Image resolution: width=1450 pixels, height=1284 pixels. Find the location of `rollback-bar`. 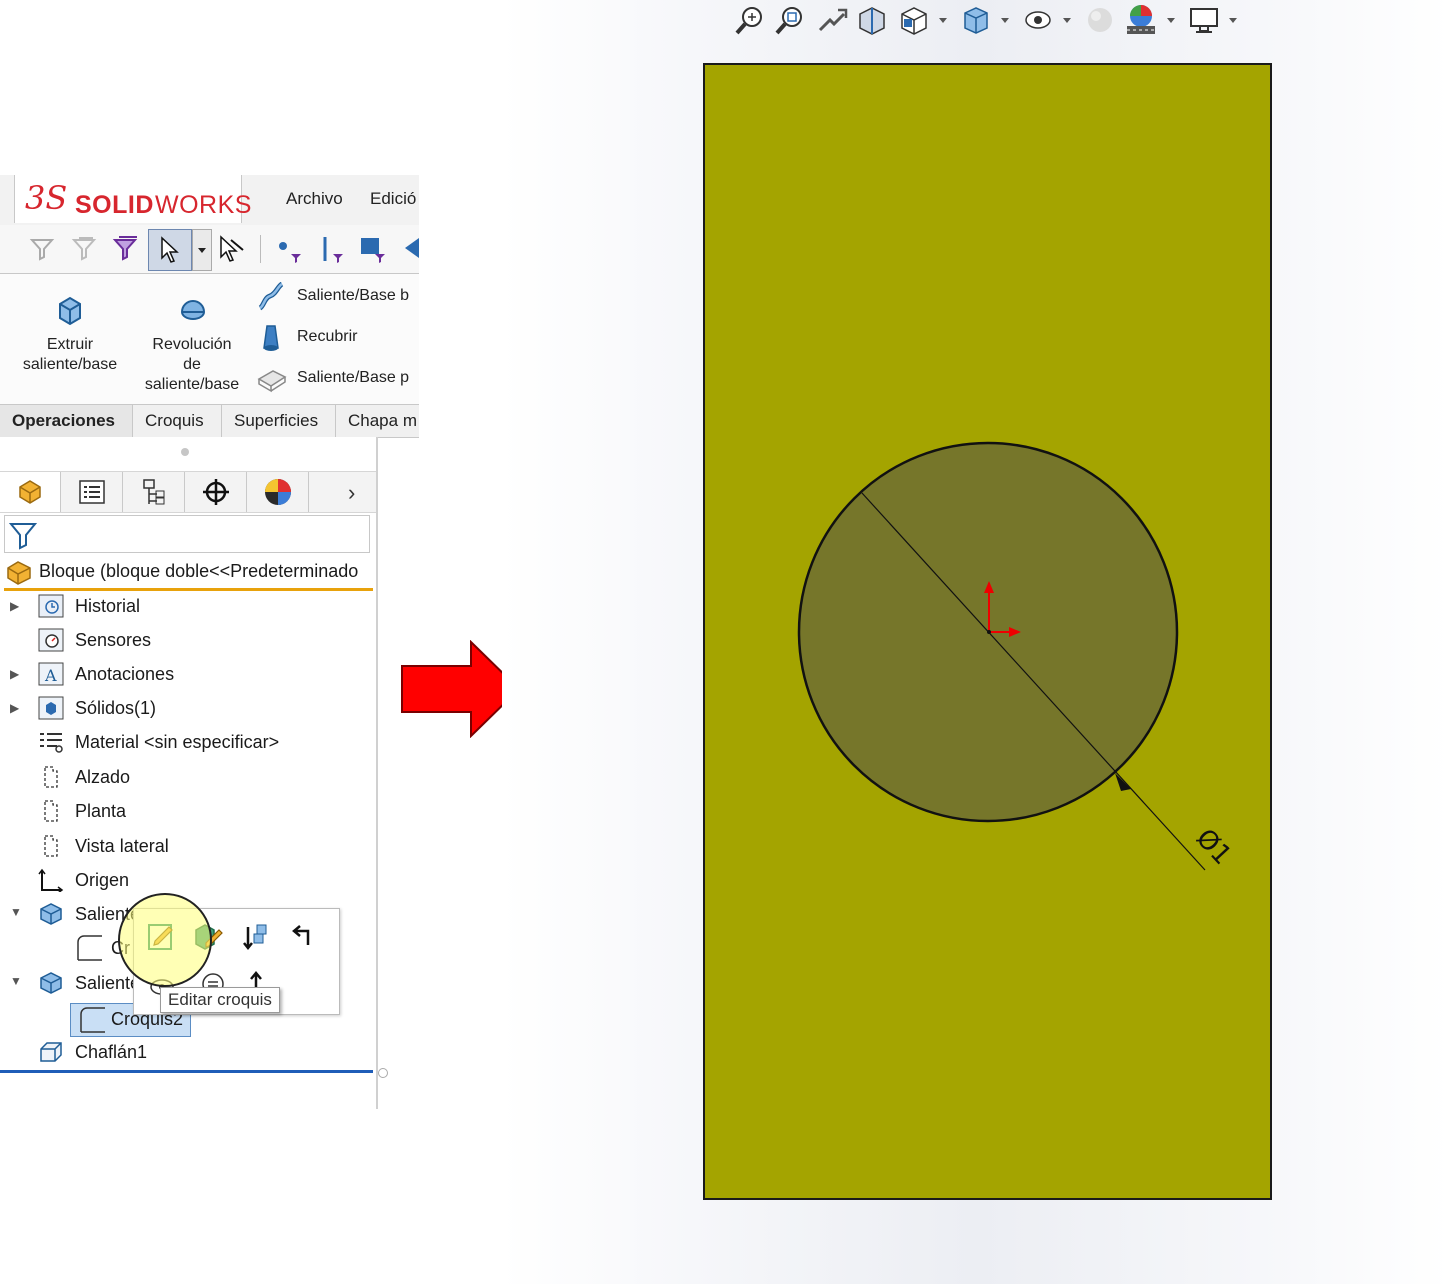

rollback-bar is located at coordinates (186, 1071).